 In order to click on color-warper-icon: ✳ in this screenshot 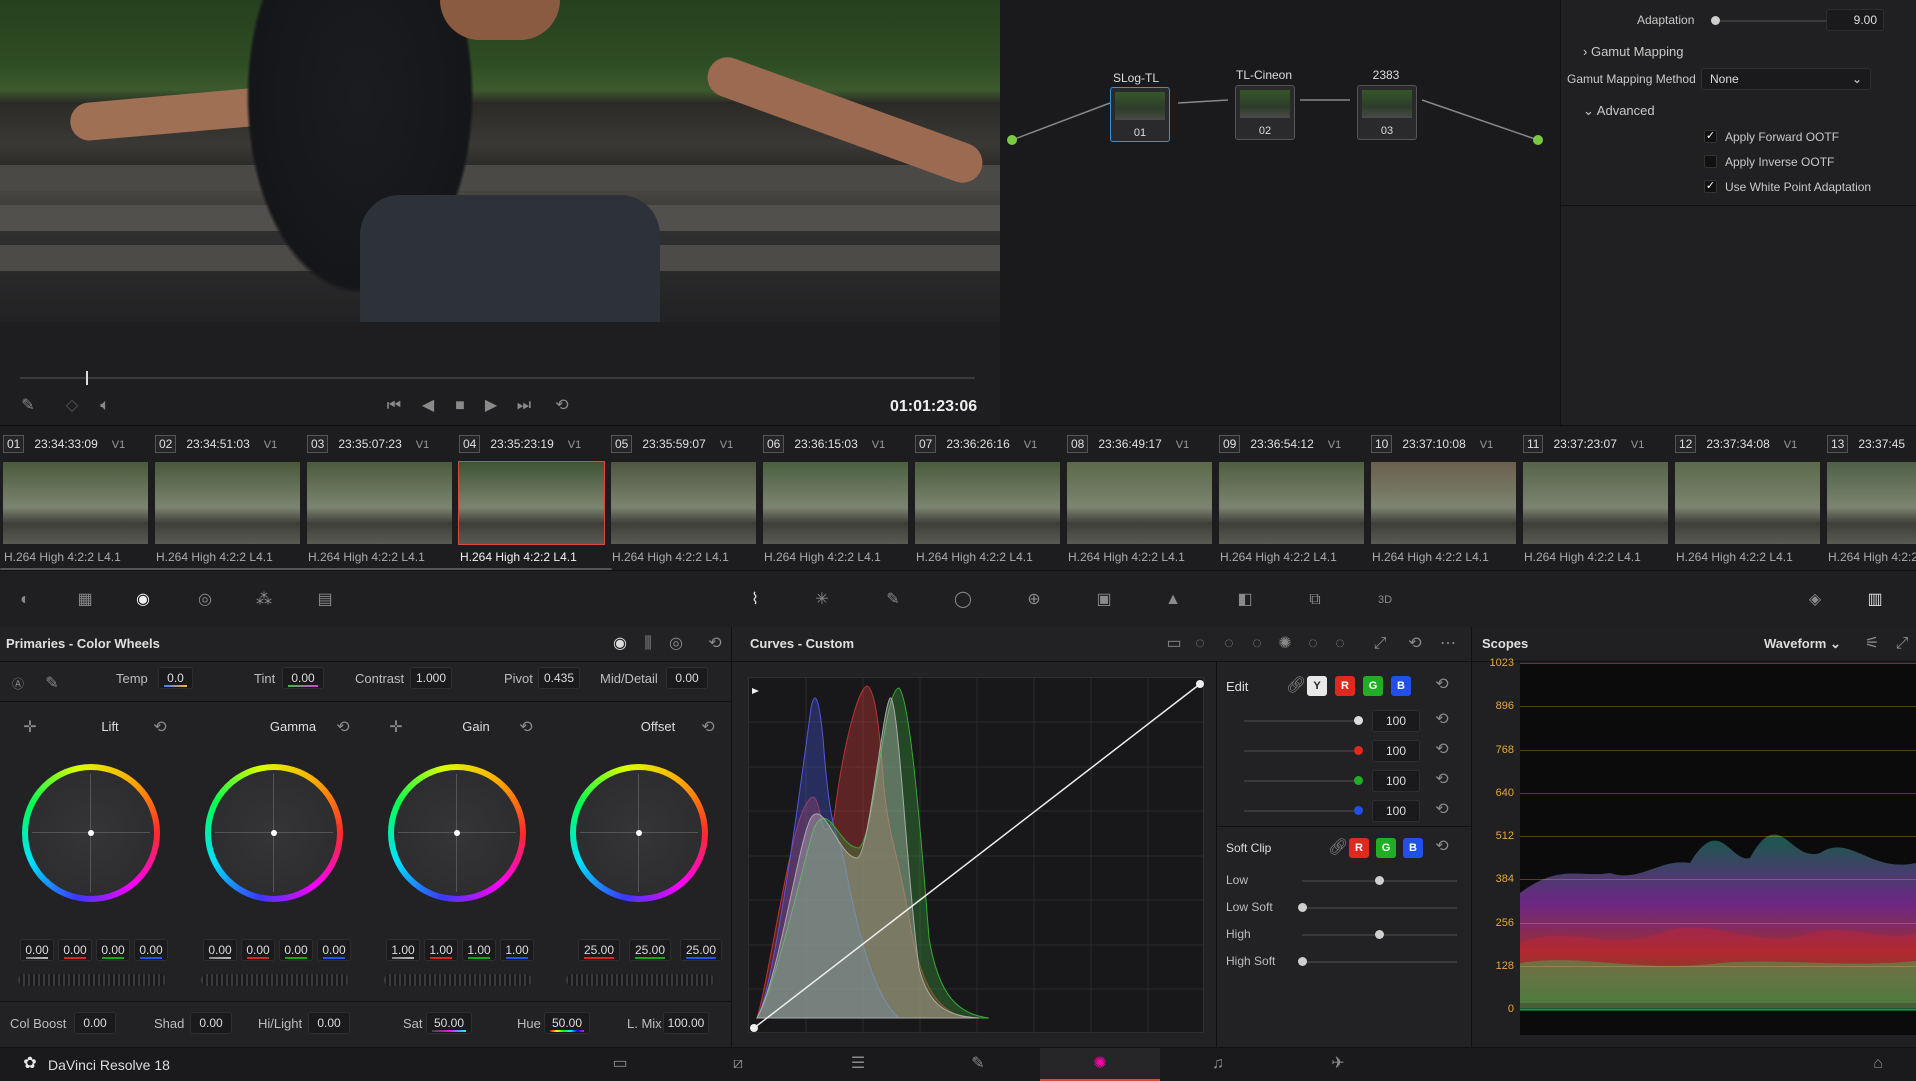, I will do `click(822, 600)`.